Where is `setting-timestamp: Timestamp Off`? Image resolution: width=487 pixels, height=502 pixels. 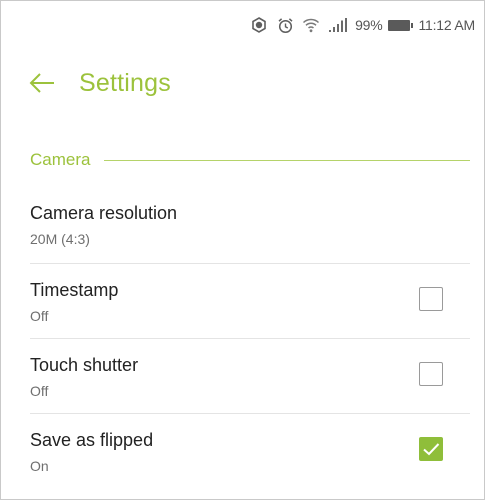
setting-timestamp: Timestamp Off is located at coordinates (250, 307).